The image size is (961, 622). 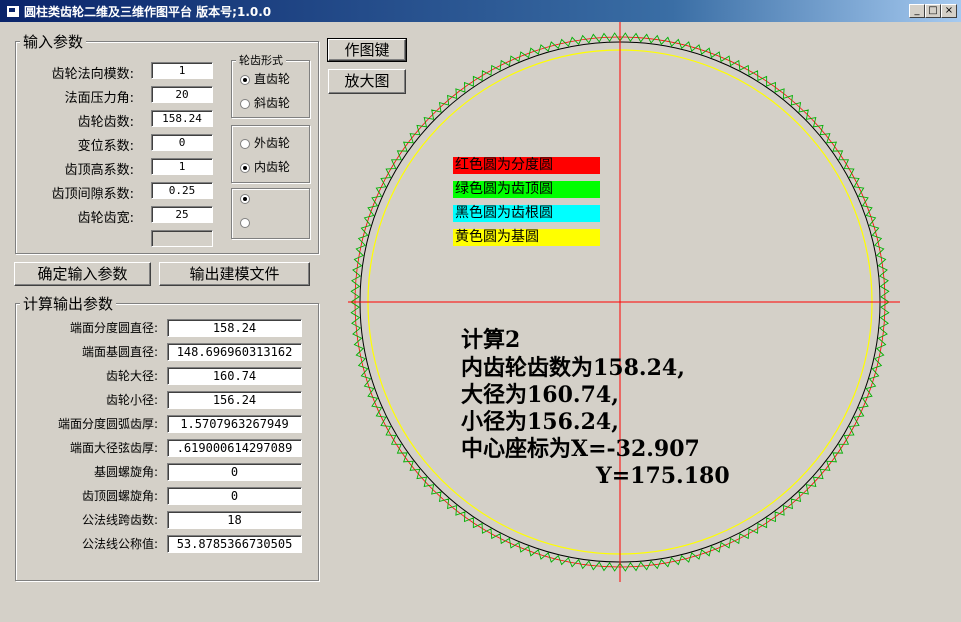 I want to click on minor-diameter-value: 156.24, so click(x=234, y=400).